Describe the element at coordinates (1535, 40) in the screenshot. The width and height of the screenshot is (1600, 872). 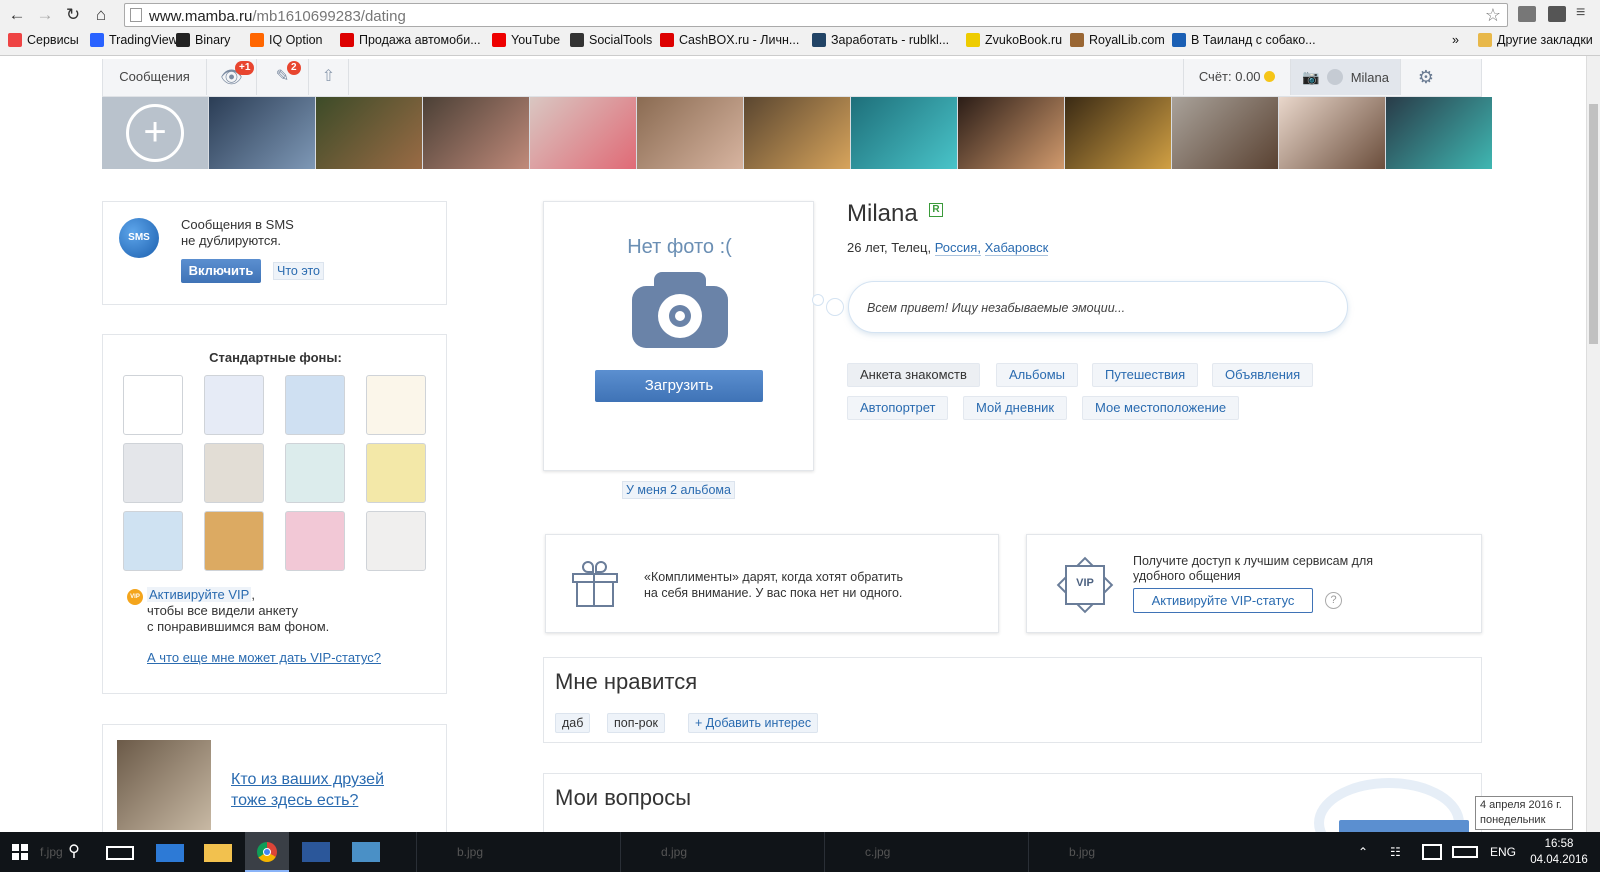
I see `other-bookmarks-folder: Другие закладки` at that location.